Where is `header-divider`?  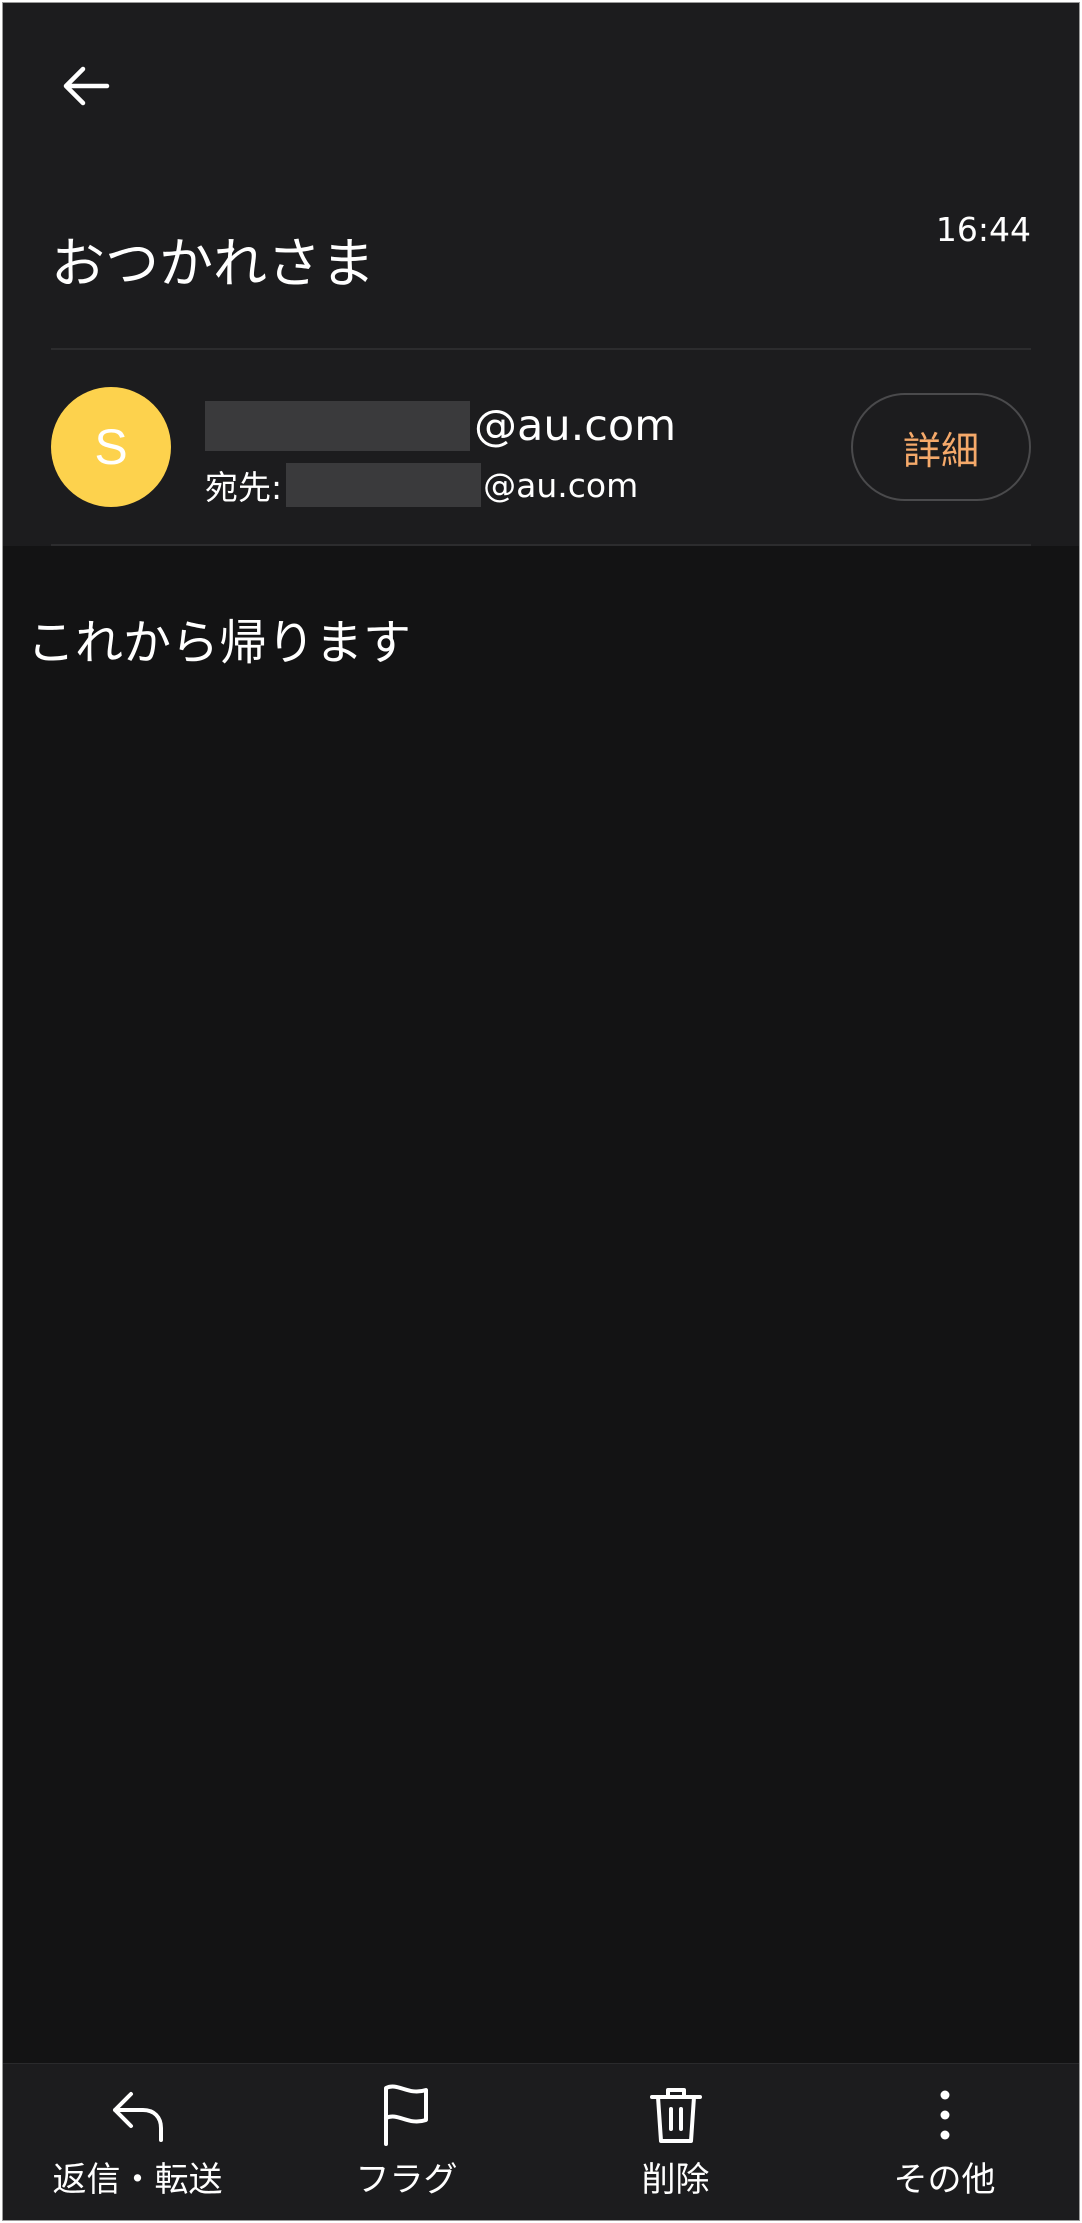
header-divider is located at coordinates (541, 349).